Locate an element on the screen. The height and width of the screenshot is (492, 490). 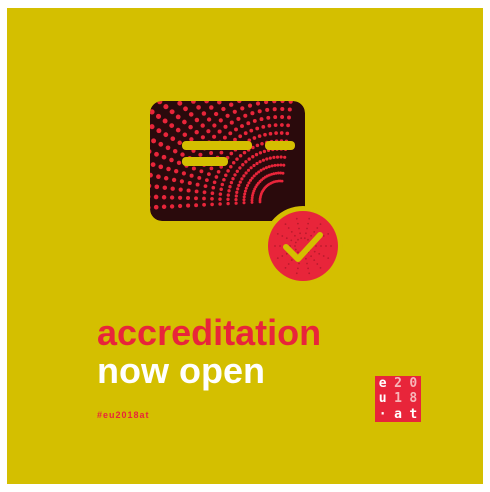
logo-cell: 0 is located at coordinates (413, 383).